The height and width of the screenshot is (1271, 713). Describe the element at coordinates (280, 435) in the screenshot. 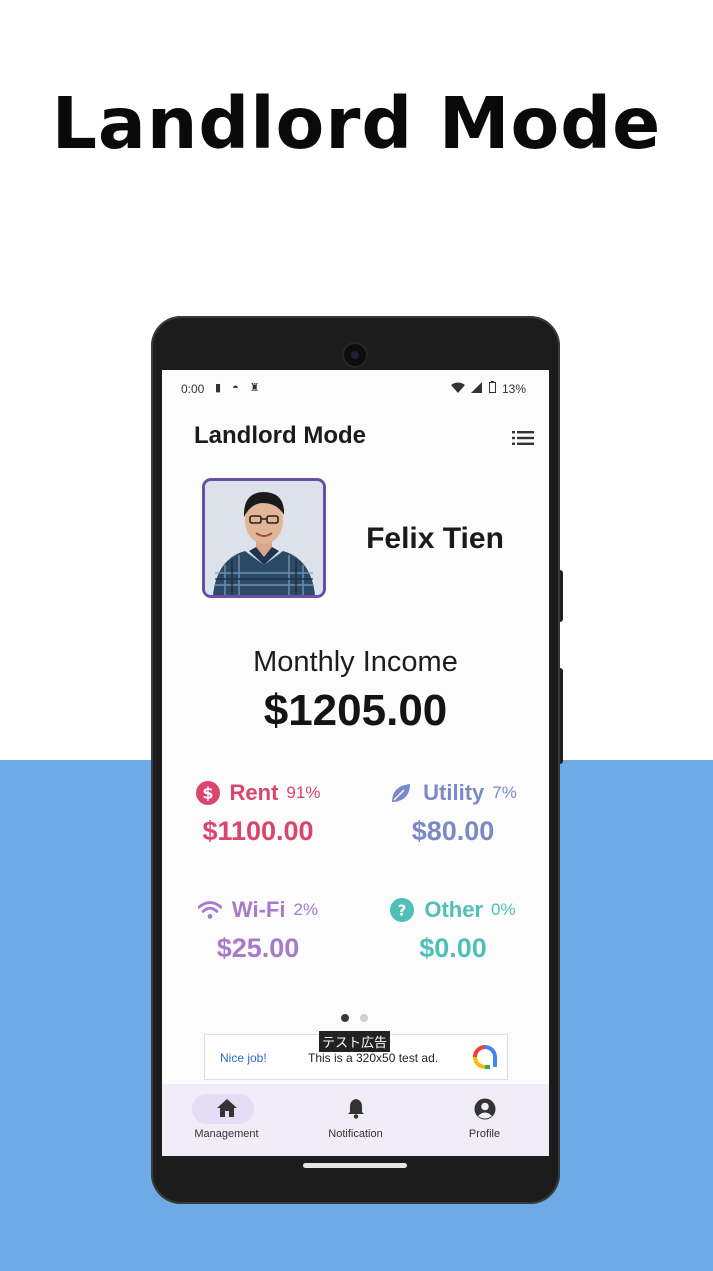

I see `app-title: Landlord Mode` at that location.